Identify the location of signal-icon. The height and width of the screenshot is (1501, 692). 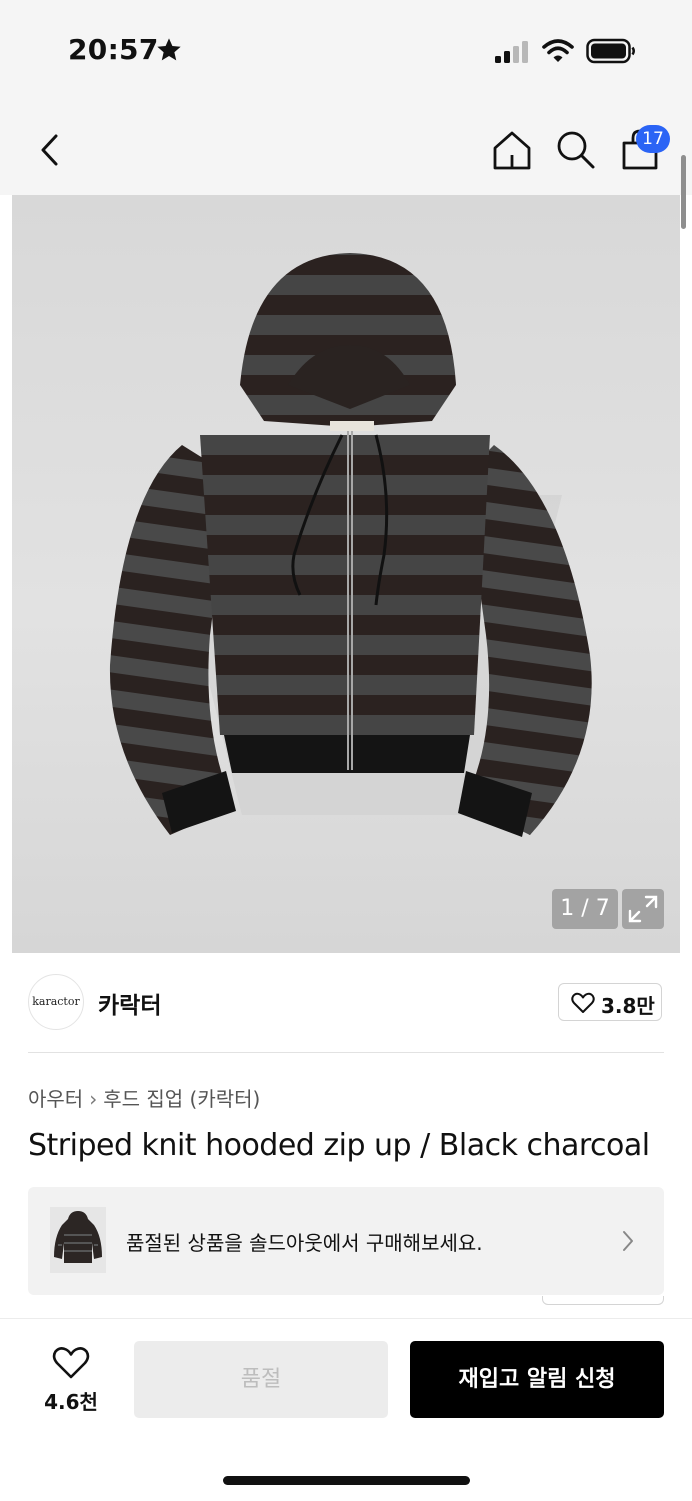
(511, 52).